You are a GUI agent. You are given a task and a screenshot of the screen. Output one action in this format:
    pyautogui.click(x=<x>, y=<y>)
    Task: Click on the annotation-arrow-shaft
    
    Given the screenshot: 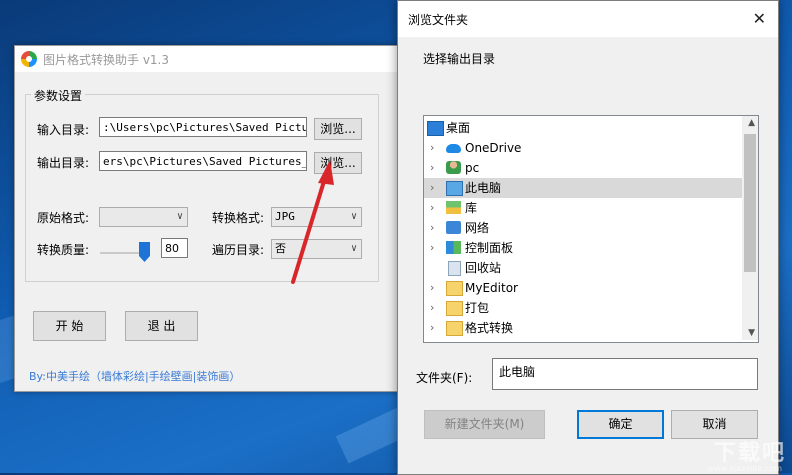 What is the action you would take?
    pyautogui.click(x=309, y=230)
    